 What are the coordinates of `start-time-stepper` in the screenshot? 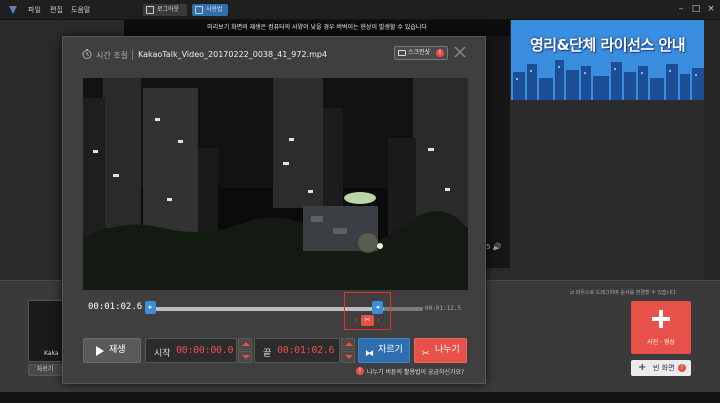 It's located at (245, 350).